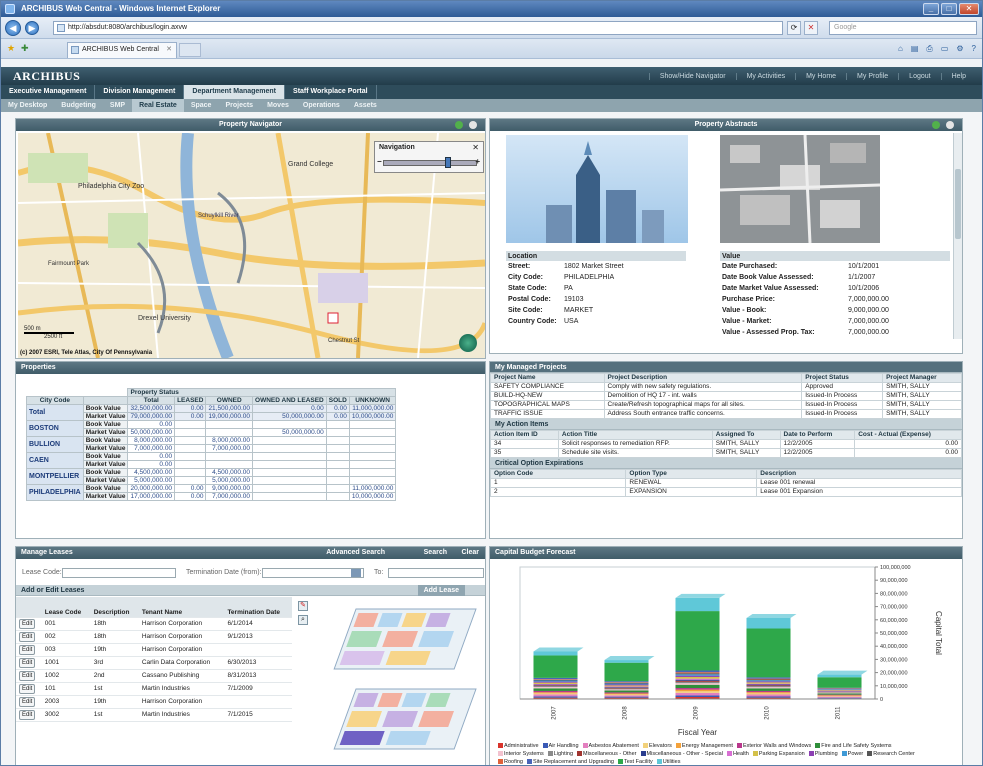  What do you see at coordinates (27, 105) in the screenshot?
I see `sub-tab: My Desktop` at bounding box center [27, 105].